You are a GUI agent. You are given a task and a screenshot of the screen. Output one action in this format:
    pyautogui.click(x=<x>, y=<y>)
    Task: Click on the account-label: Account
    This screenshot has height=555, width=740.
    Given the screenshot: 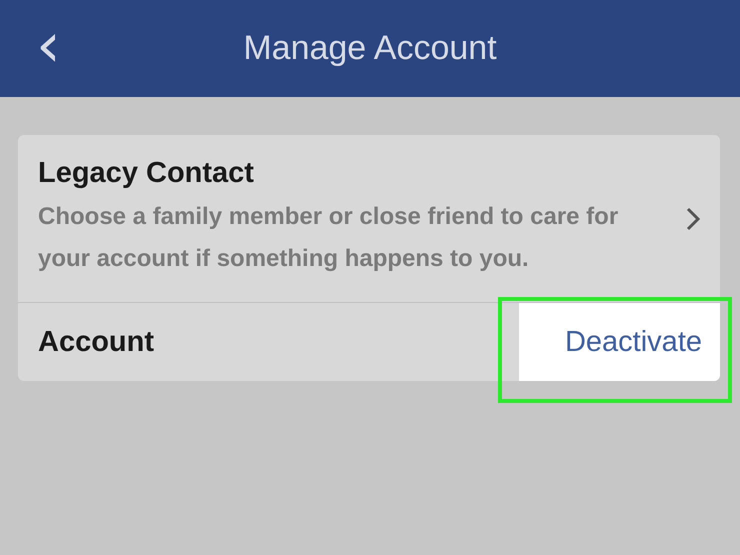 What is the action you would take?
    pyautogui.click(x=96, y=342)
    